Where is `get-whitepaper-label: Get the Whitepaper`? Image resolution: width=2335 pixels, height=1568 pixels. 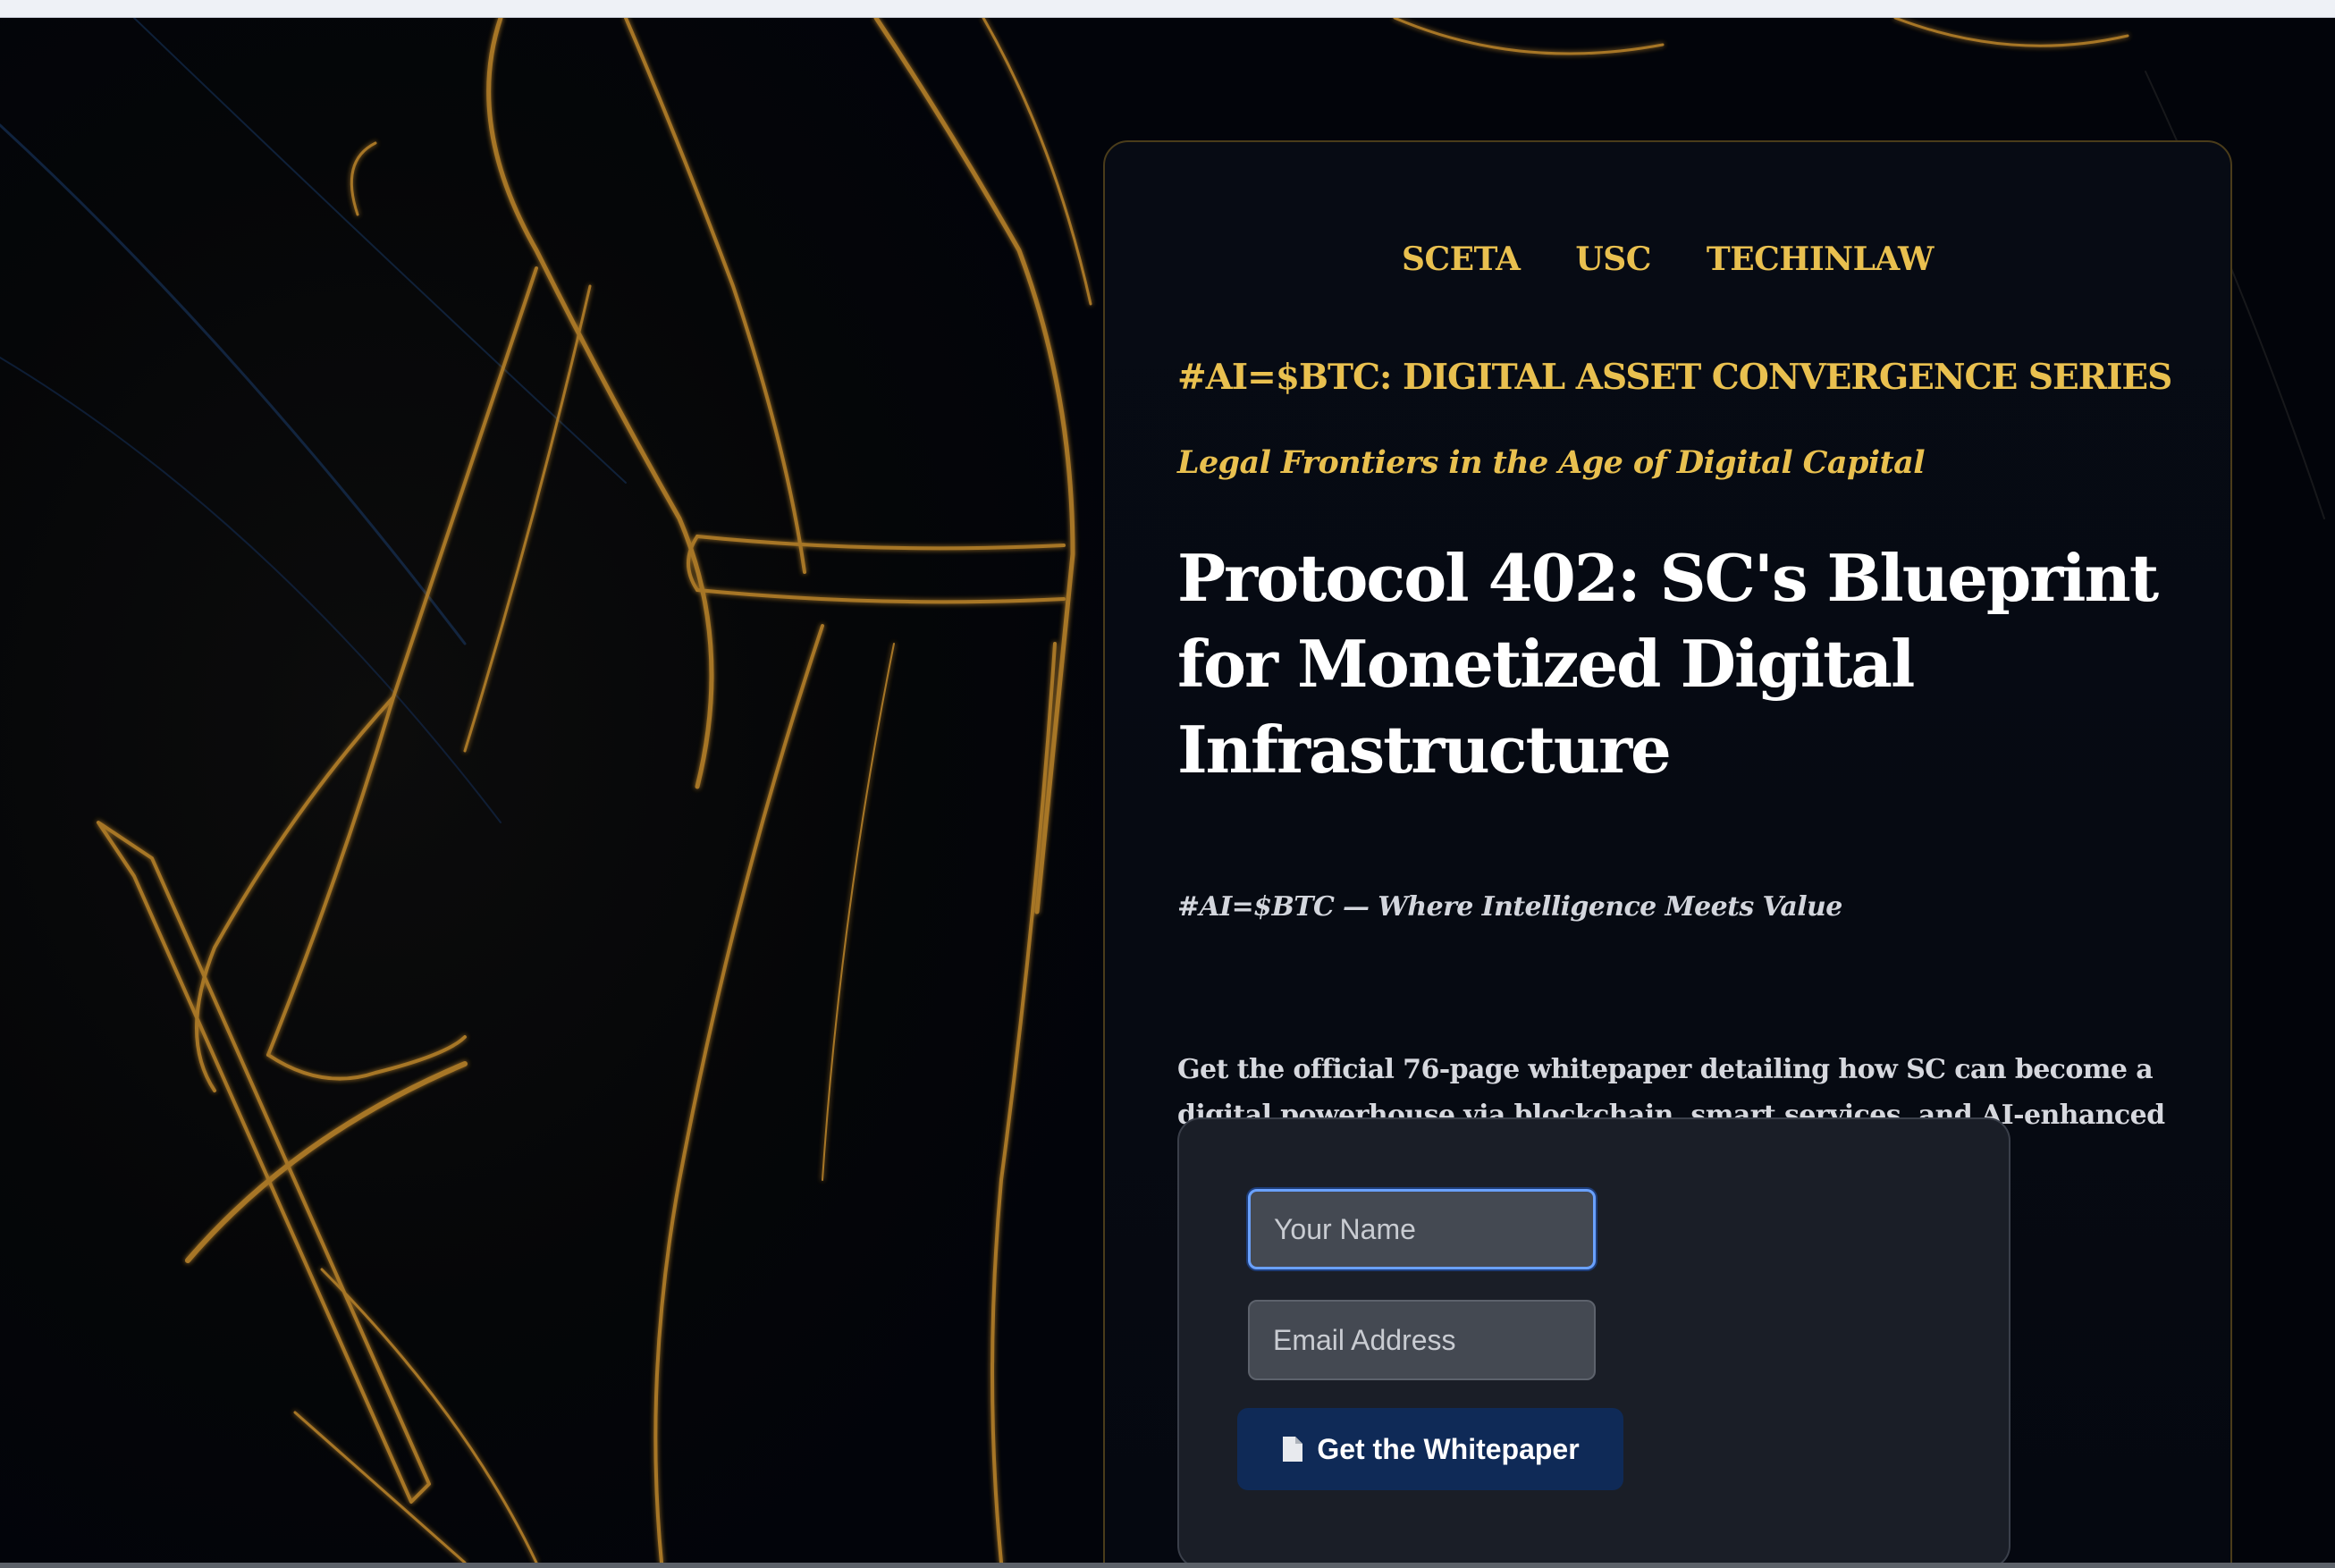
get-whitepaper-label: Get the Whitepaper is located at coordinates (1448, 1448).